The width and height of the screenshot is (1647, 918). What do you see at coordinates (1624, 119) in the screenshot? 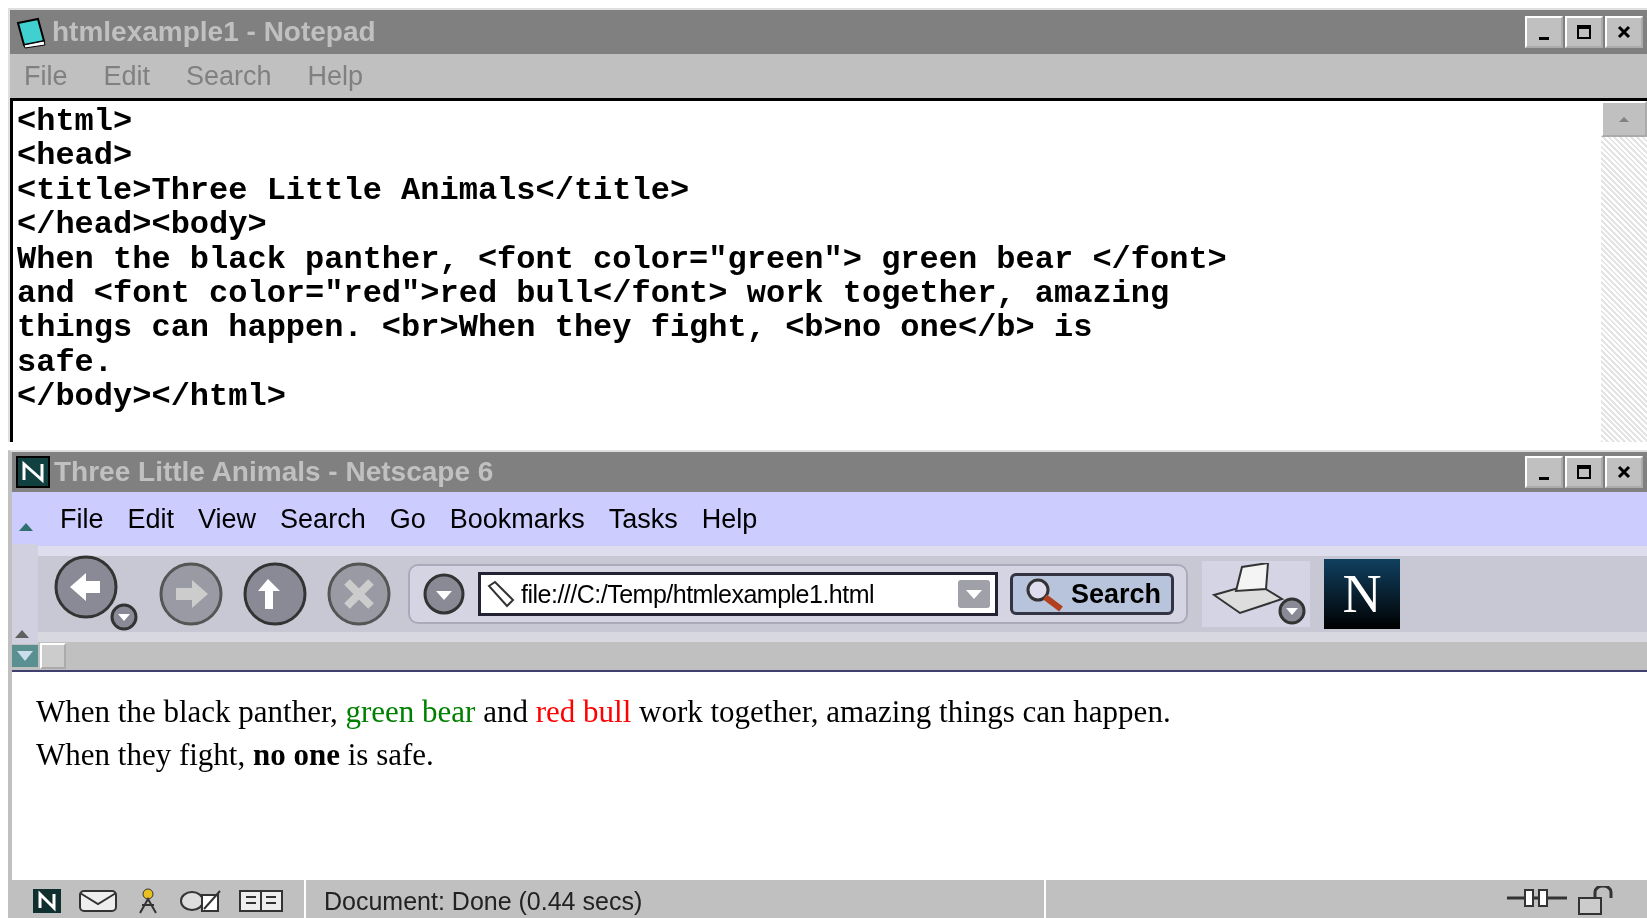
I see `up-arrow-icon` at bounding box center [1624, 119].